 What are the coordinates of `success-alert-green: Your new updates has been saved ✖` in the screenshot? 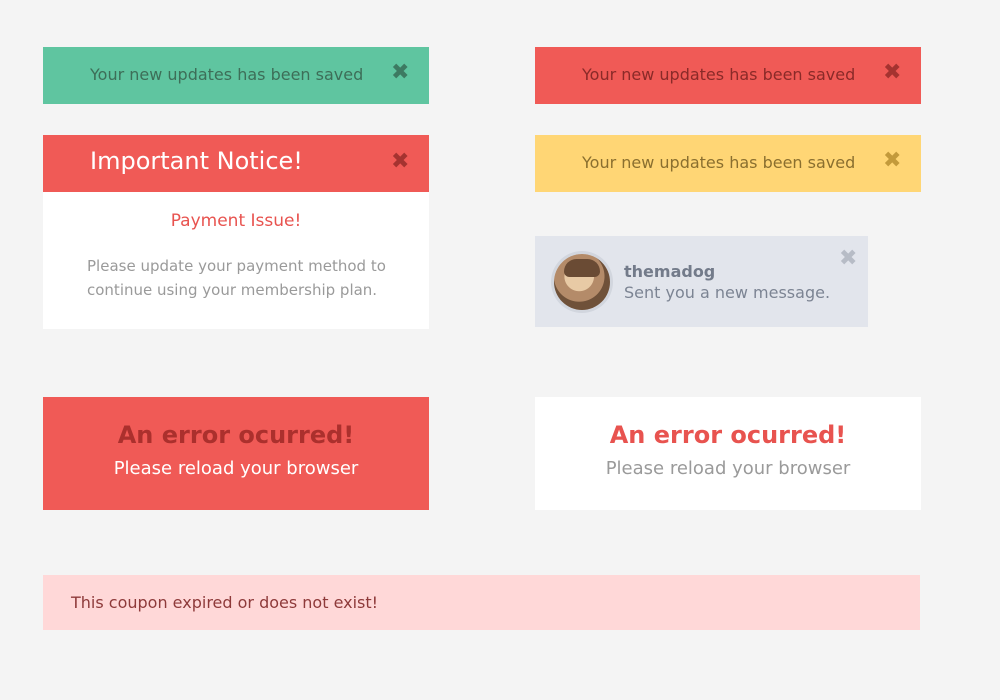 It's located at (236, 75).